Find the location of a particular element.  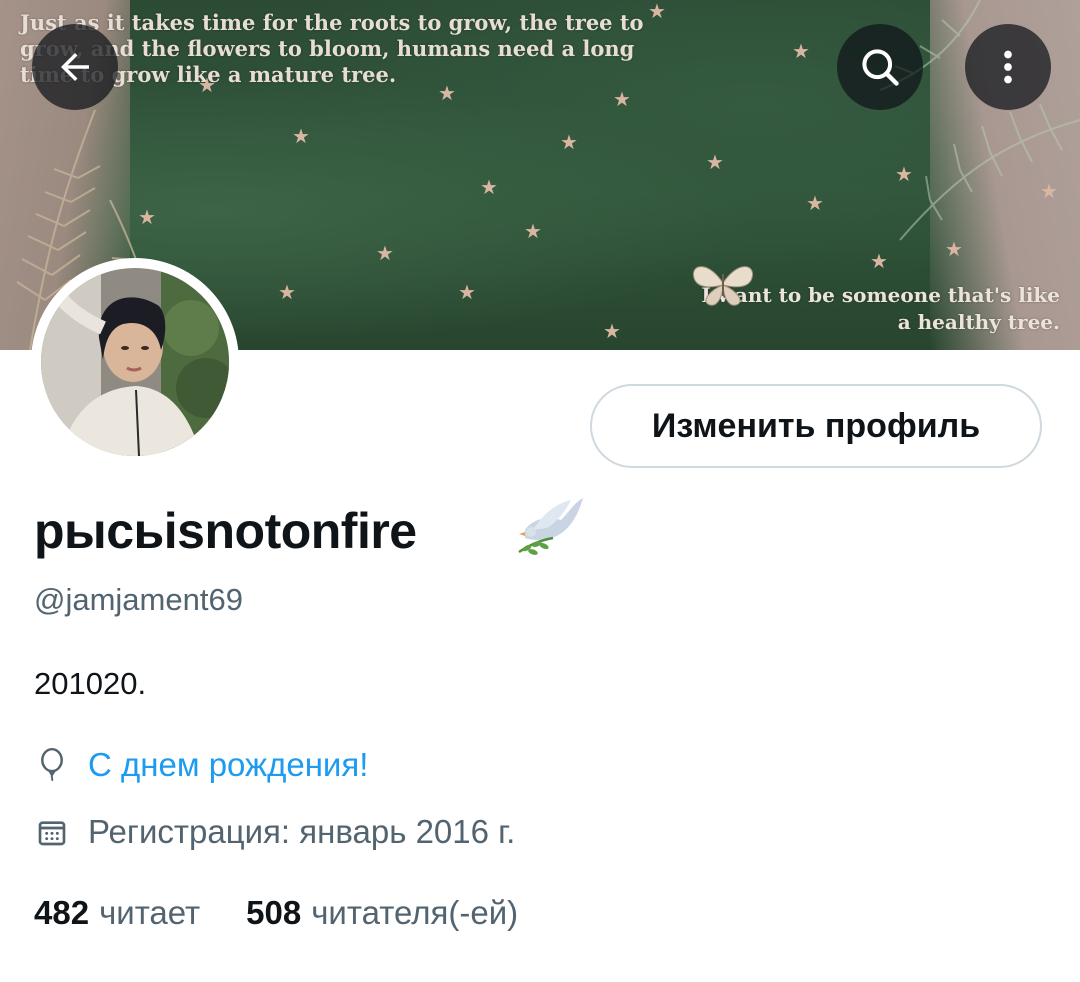

display-name: рысьisnotonfire is located at coordinates (225, 531).